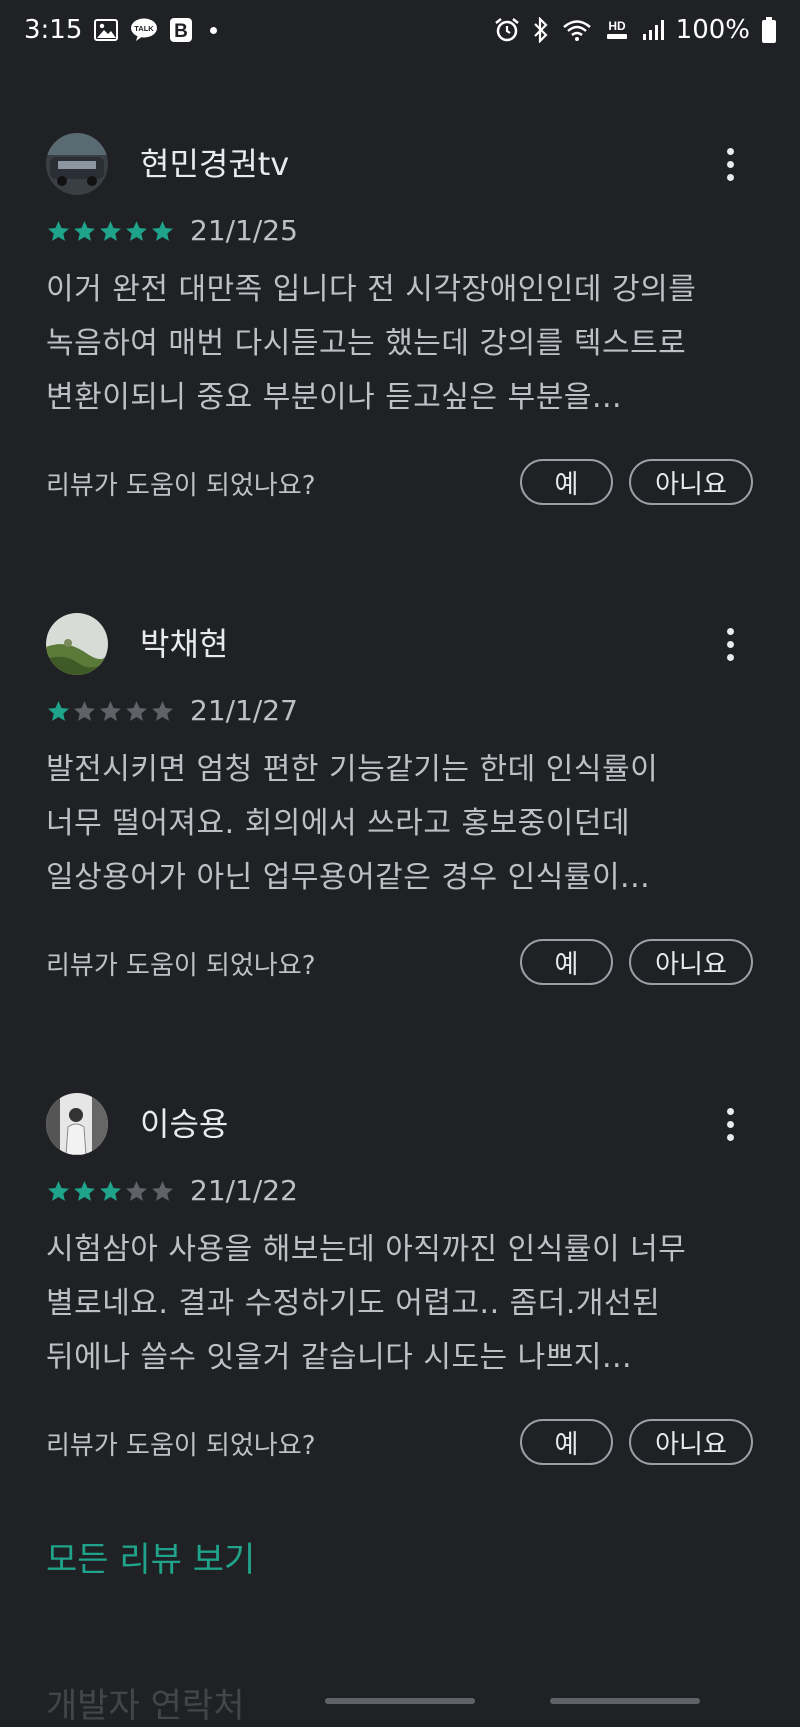 The height and width of the screenshot is (1727, 800). I want to click on review-body-line: 녹음하여 매번 다시듣고는 했는데 강의를 텍스트로, so click(366, 343).